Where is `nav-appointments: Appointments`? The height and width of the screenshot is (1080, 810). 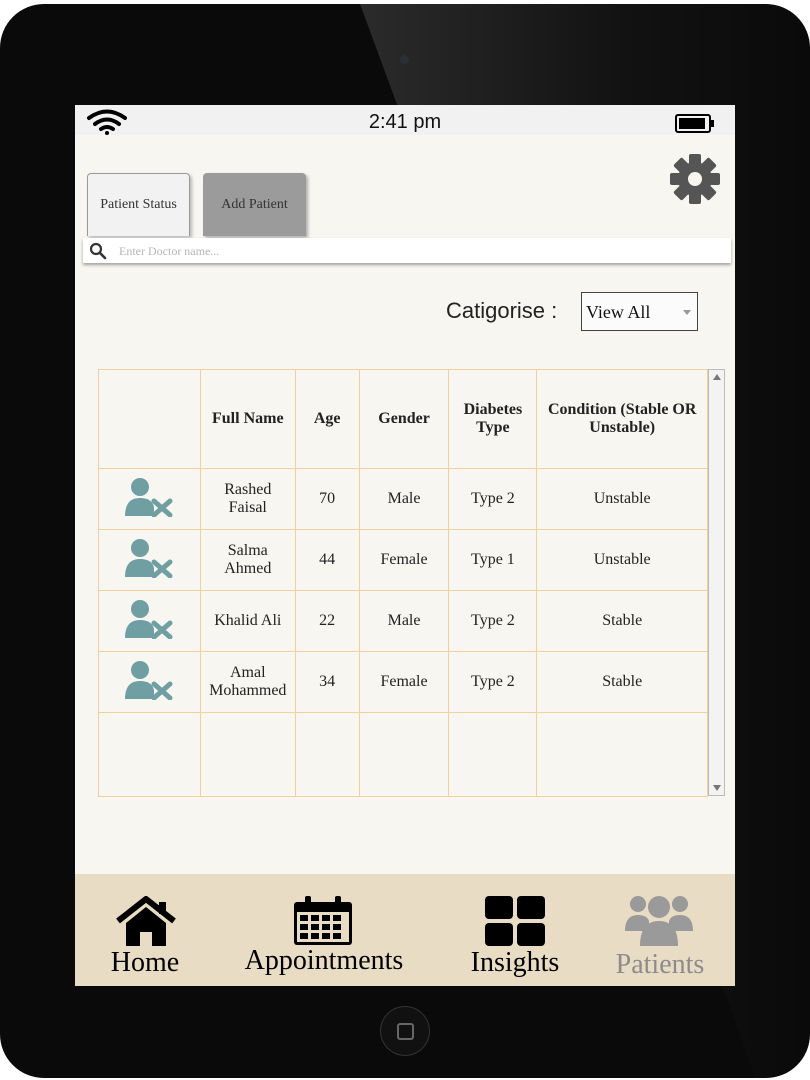 nav-appointments: Appointments is located at coordinates (324, 930).